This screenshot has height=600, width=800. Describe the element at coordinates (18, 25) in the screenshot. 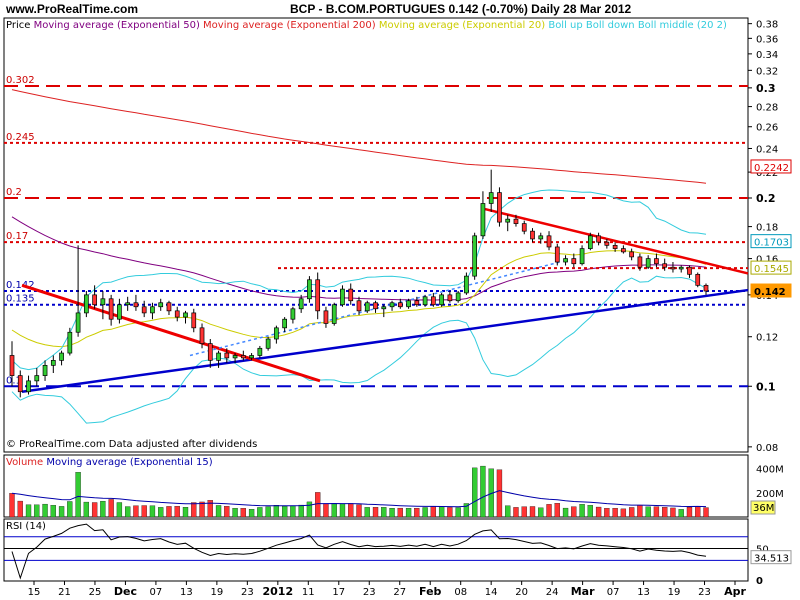

I see `legend-price: Price` at that location.